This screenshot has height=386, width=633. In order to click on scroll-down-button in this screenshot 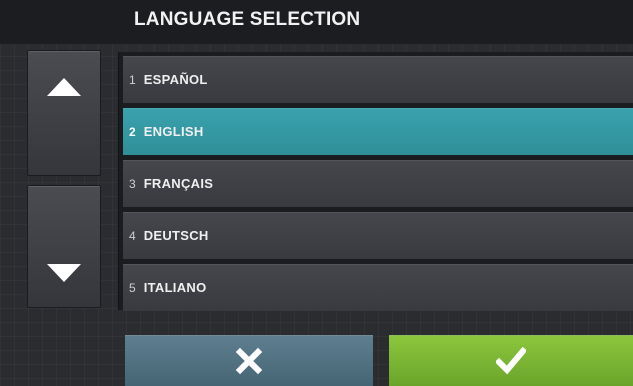, I will do `click(64, 246)`.